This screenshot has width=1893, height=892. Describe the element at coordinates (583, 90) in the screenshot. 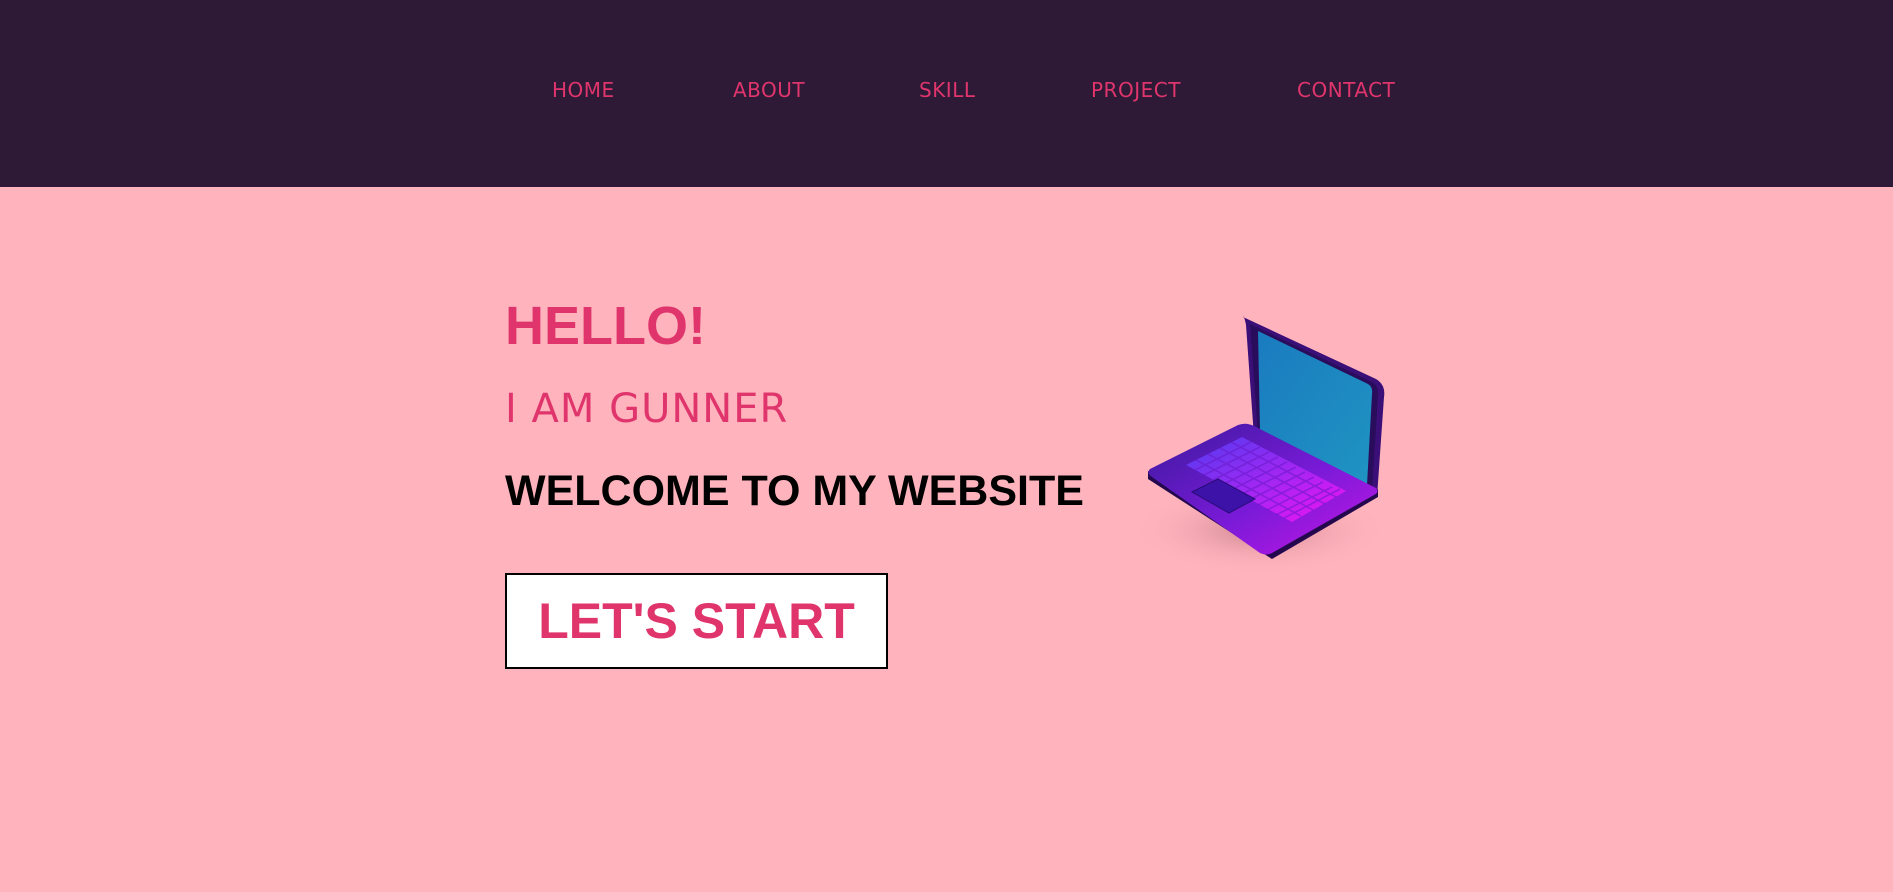

I see `nav-link-home: HOME` at that location.